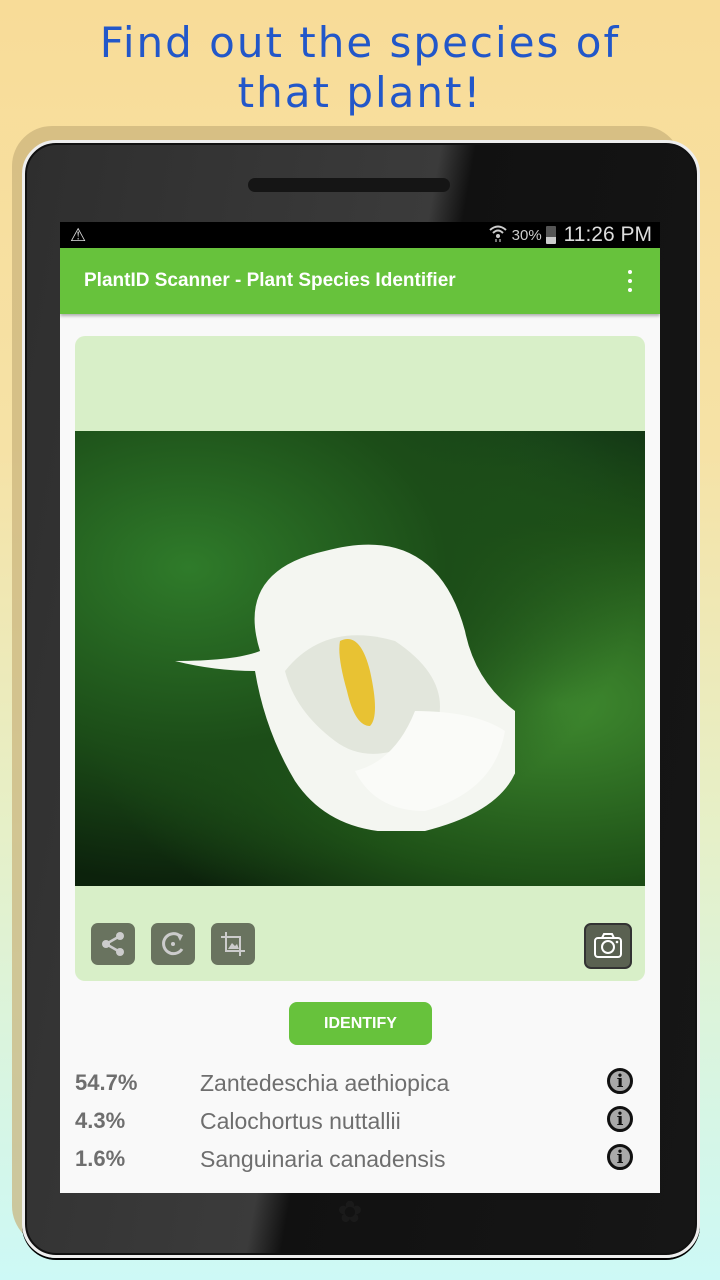  Describe the element at coordinates (498, 235) in the screenshot. I see `wifi-icon` at that location.